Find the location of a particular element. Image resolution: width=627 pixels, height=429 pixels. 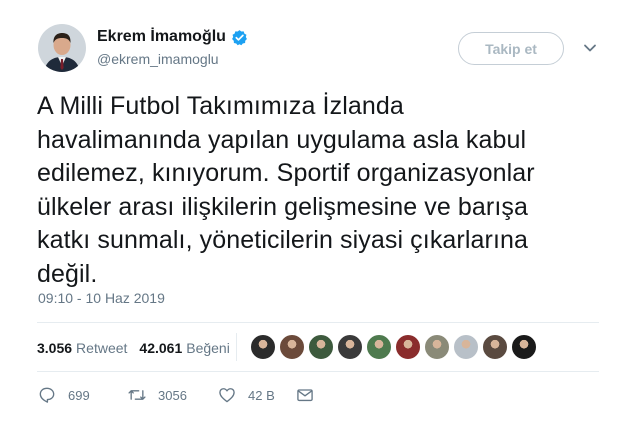

like-button: 42 B is located at coordinates (256, 395).